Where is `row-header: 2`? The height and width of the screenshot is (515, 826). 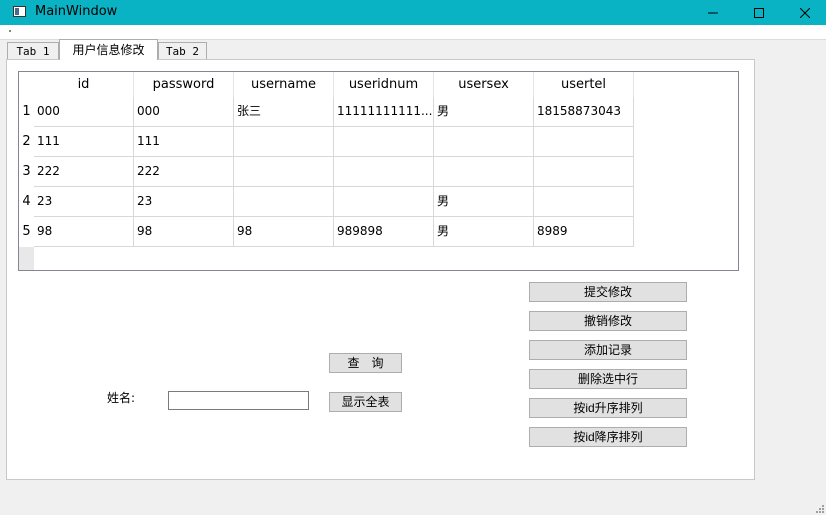
row-header: 2 is located at coordinates (26, 142).